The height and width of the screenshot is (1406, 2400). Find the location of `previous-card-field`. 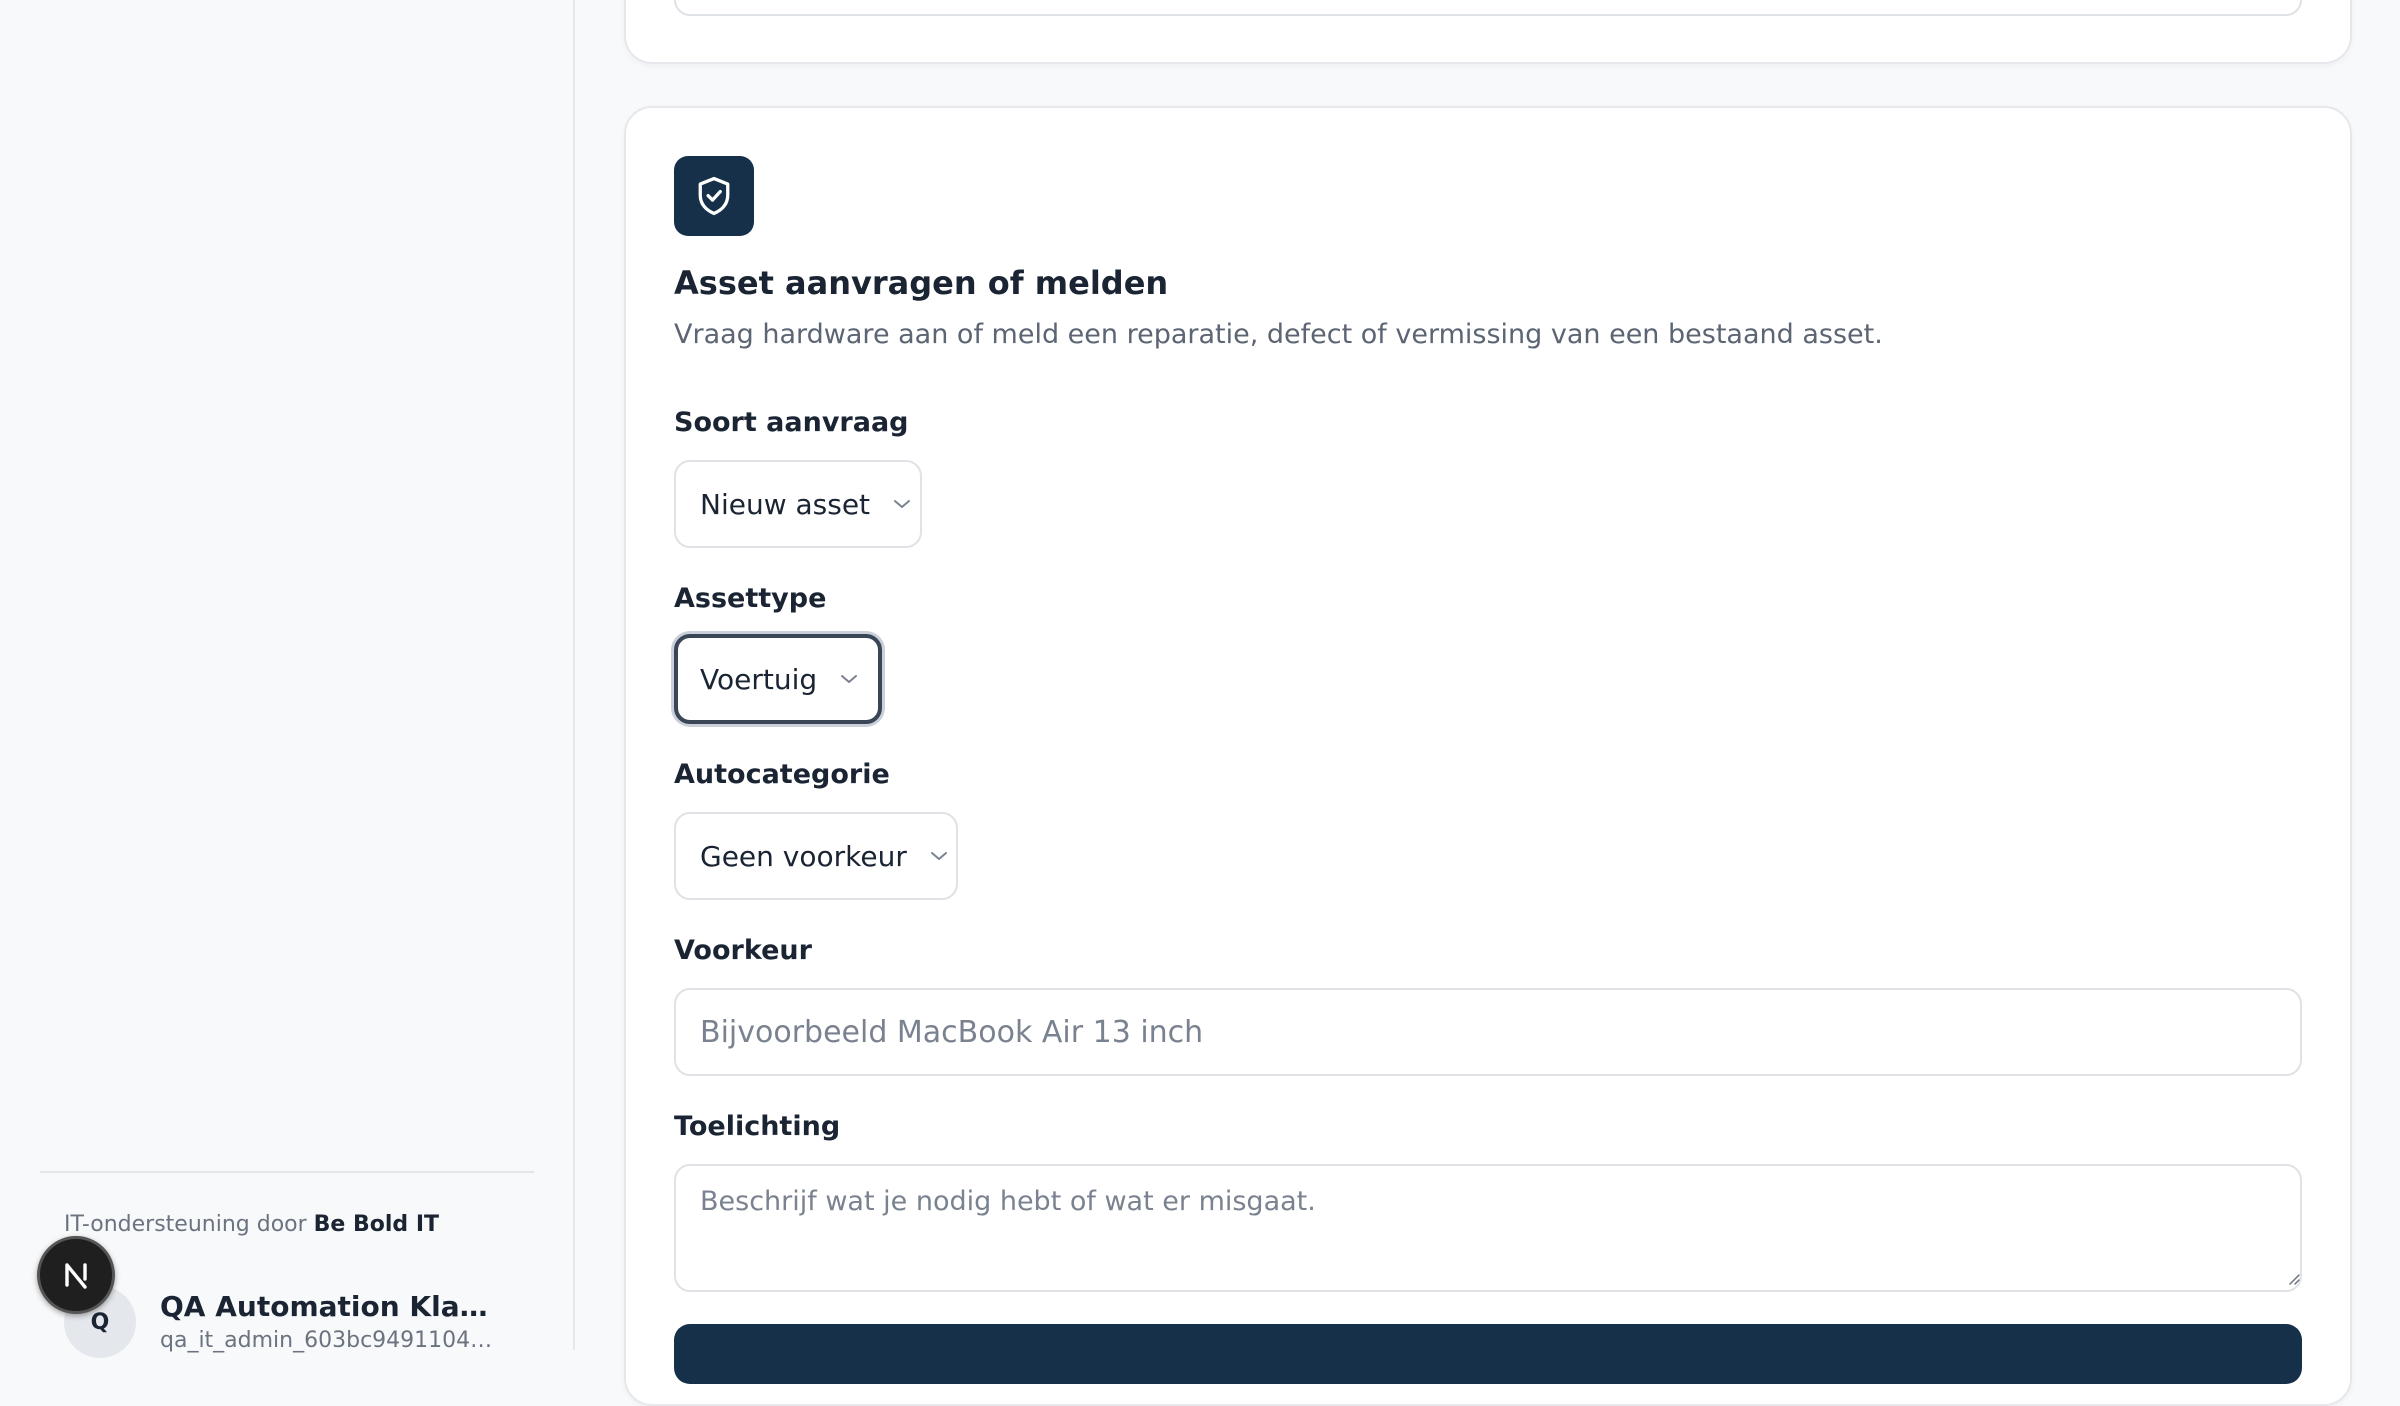

previous-card-field is located at coordinates (1488, 8).